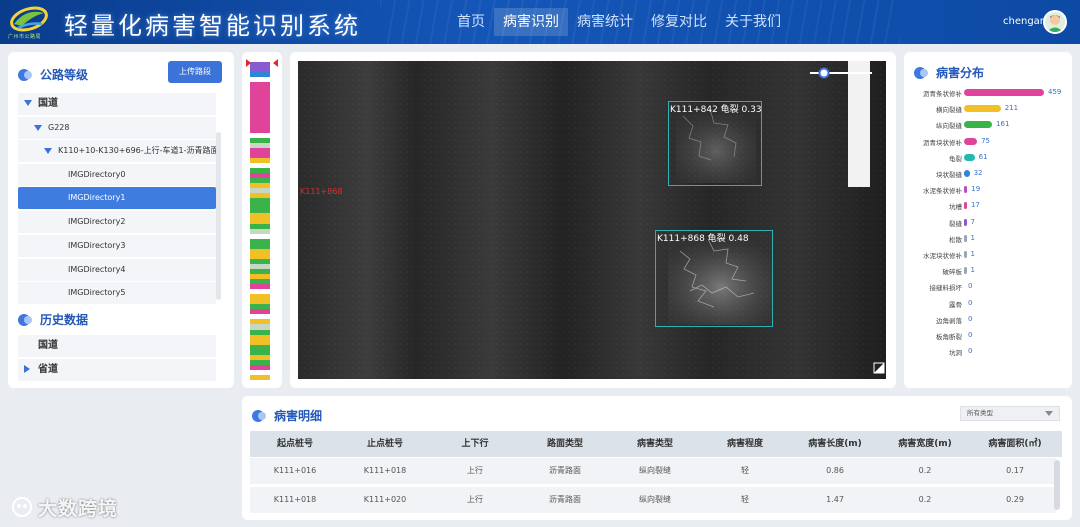 This screenshot has height=527, width=1080. Describe the element at coordinates (117, 222) in the screenshot. I see `tree-item-imgdirectory2: IMGDirectory2` at that location.